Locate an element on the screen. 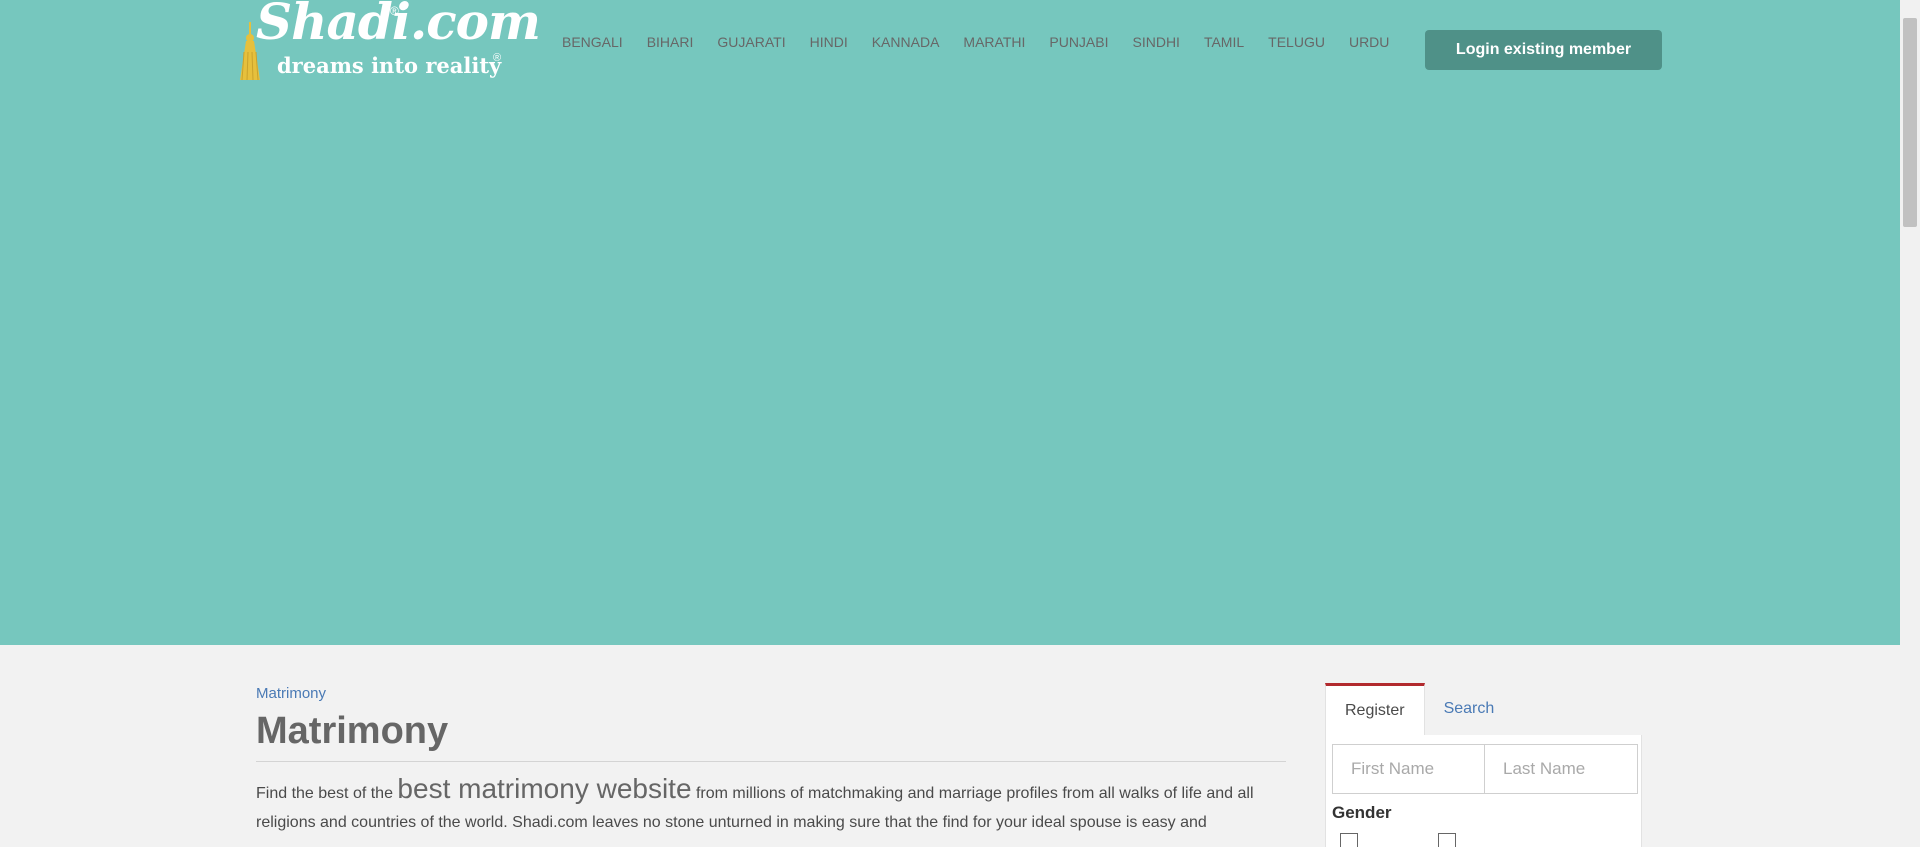 Image resolution: width=1920 pixels, height=847 pixels. intro-text-start: Find the best of the is located at coordinates (327, 793).